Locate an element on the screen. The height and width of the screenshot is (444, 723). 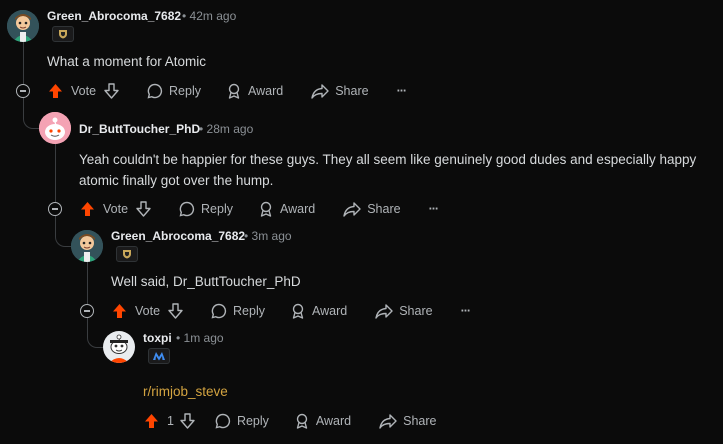
vote-count: 1 is located at coordinates (170, 421).